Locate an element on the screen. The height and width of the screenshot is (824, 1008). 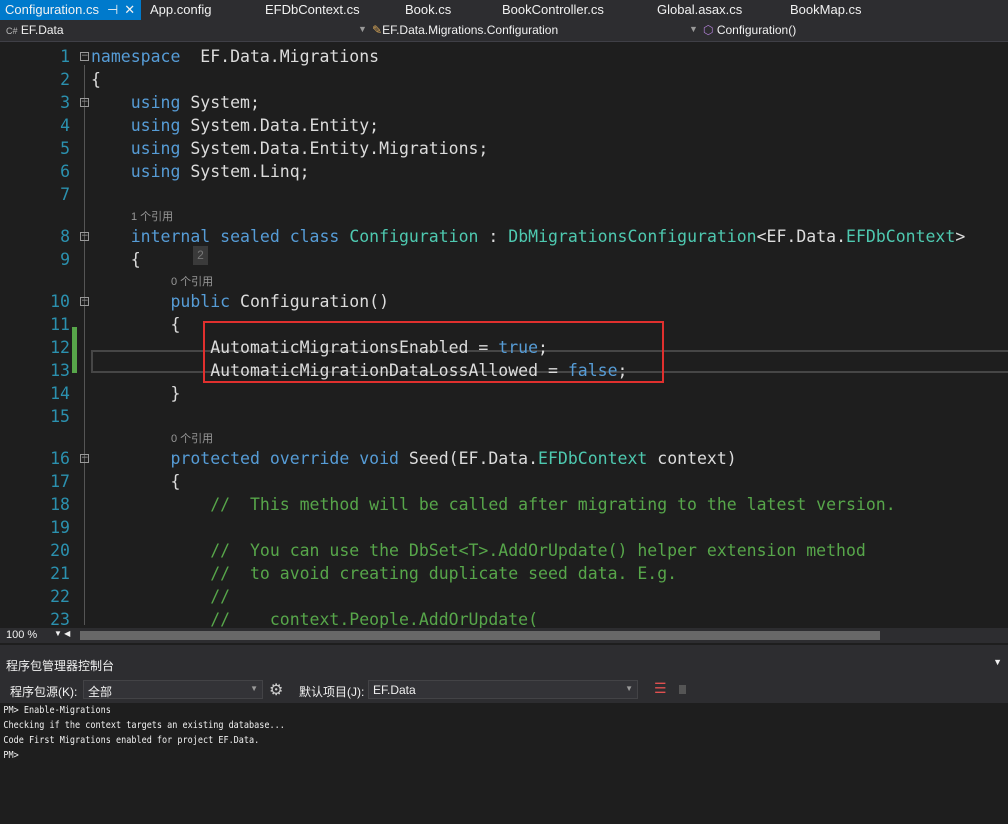
zoom-dropdown-icon: ▼ ◀ is located at coordinates (62, 633).